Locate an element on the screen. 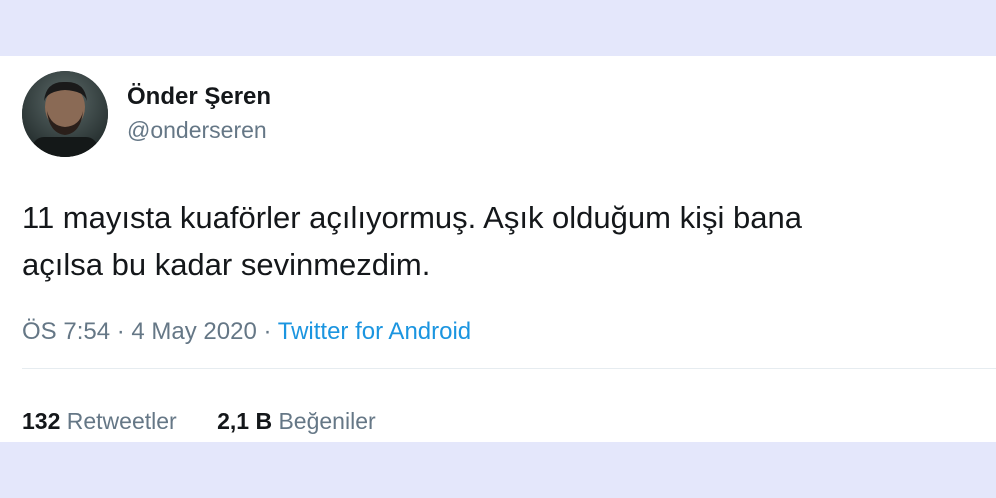  like-count: 2,1 B is located at coordinates (245, 421).